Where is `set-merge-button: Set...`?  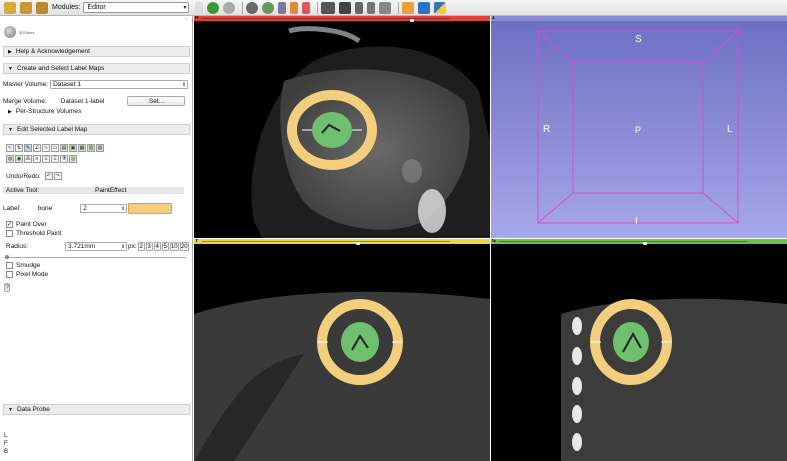
set-merge-button: Set... is located at coordinates (156, 101).